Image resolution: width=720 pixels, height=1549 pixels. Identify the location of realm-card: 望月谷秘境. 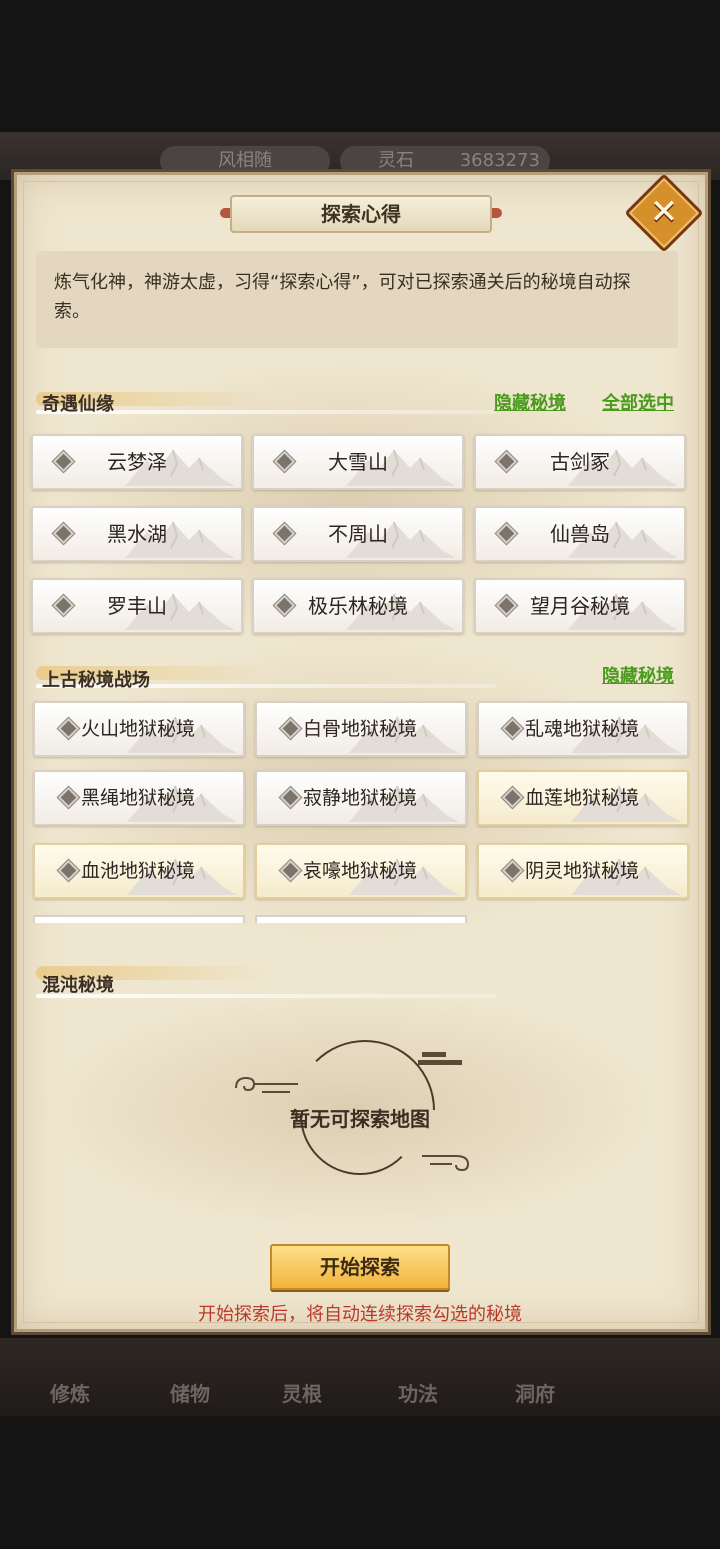
(580, 606).